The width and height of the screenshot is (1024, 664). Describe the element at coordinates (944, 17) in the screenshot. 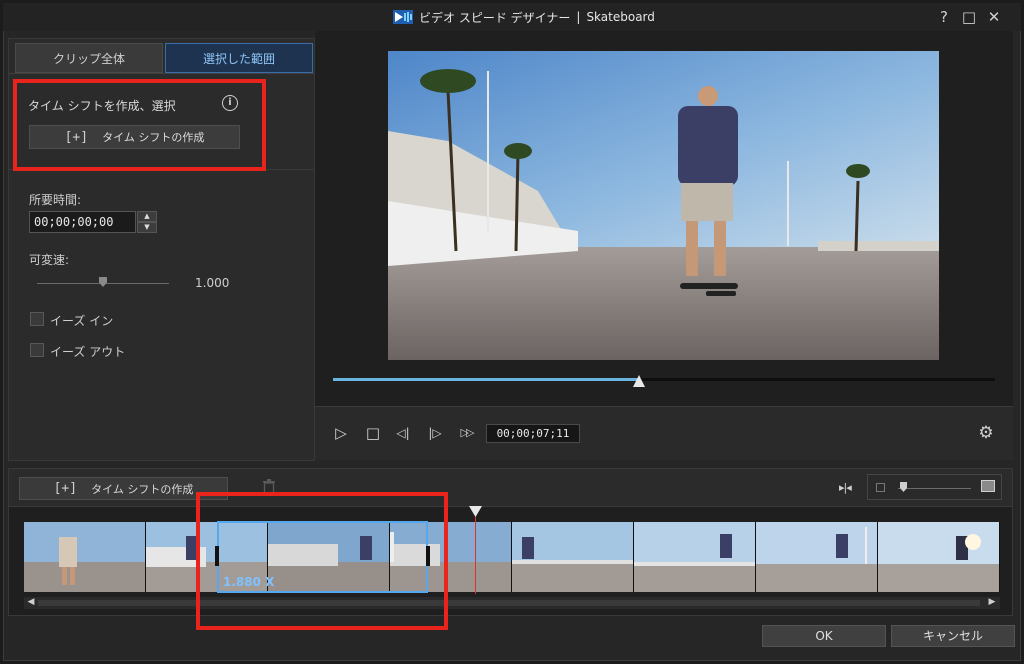

I see `help-icon: ?` at that location.